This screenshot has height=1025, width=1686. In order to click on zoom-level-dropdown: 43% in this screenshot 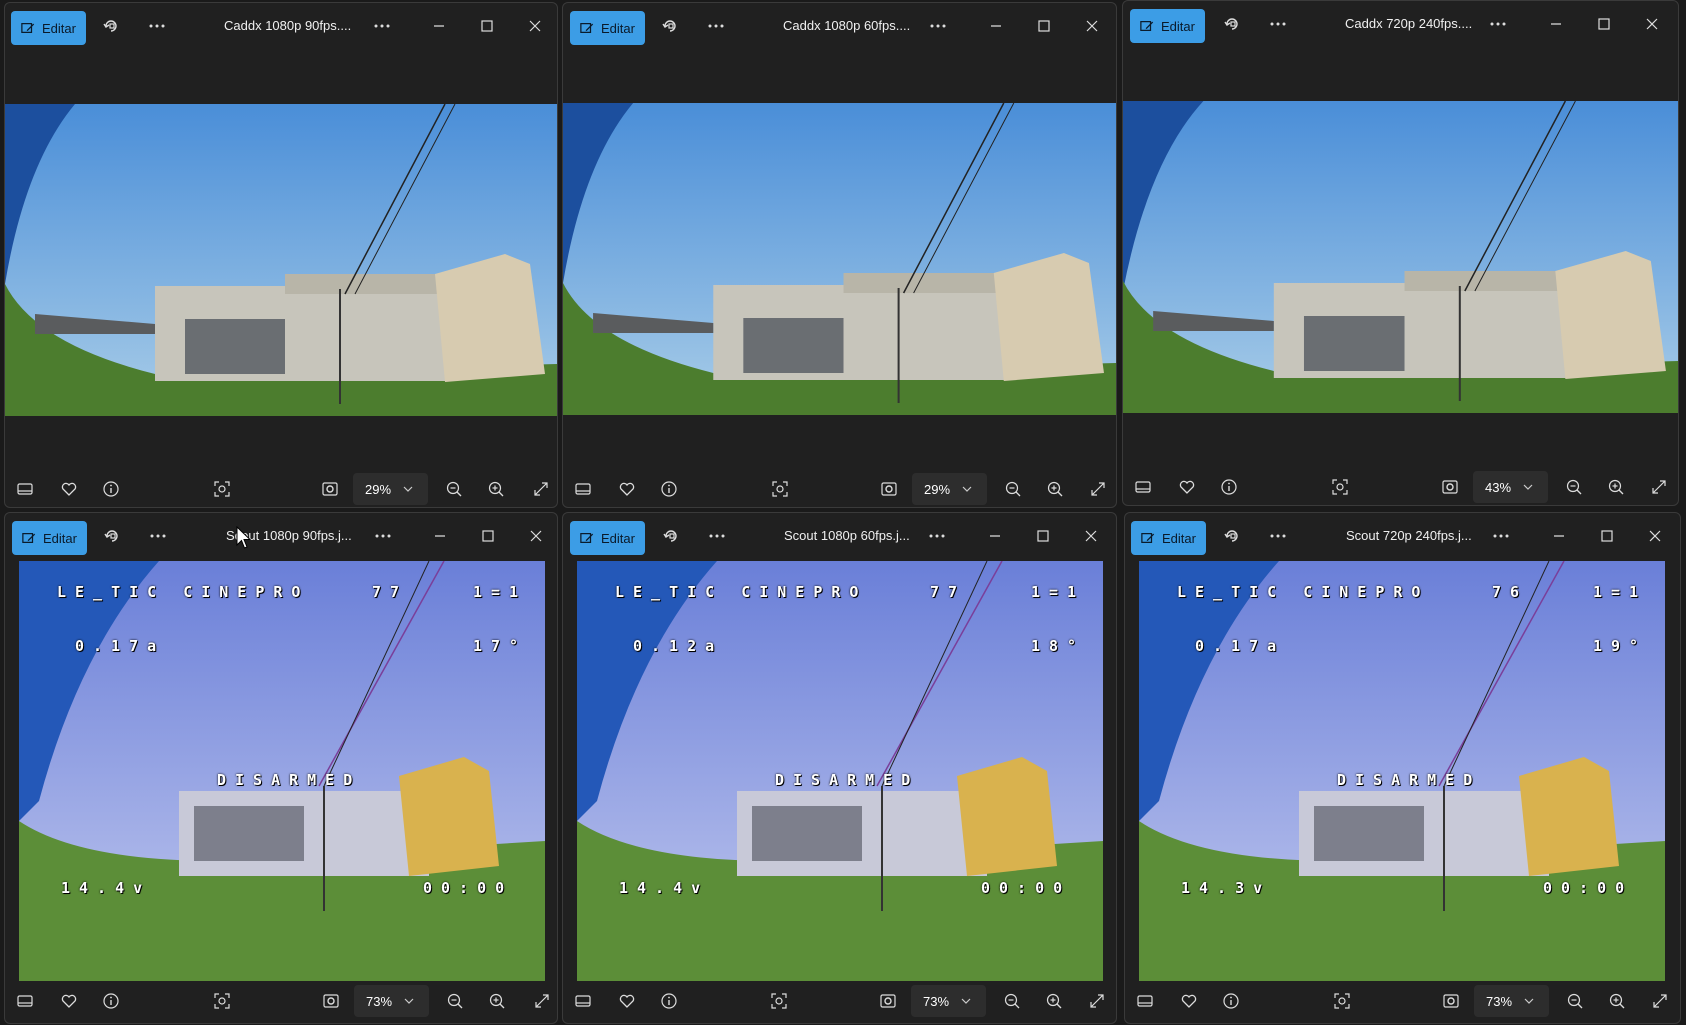, I will do `click(1510, 487)`.